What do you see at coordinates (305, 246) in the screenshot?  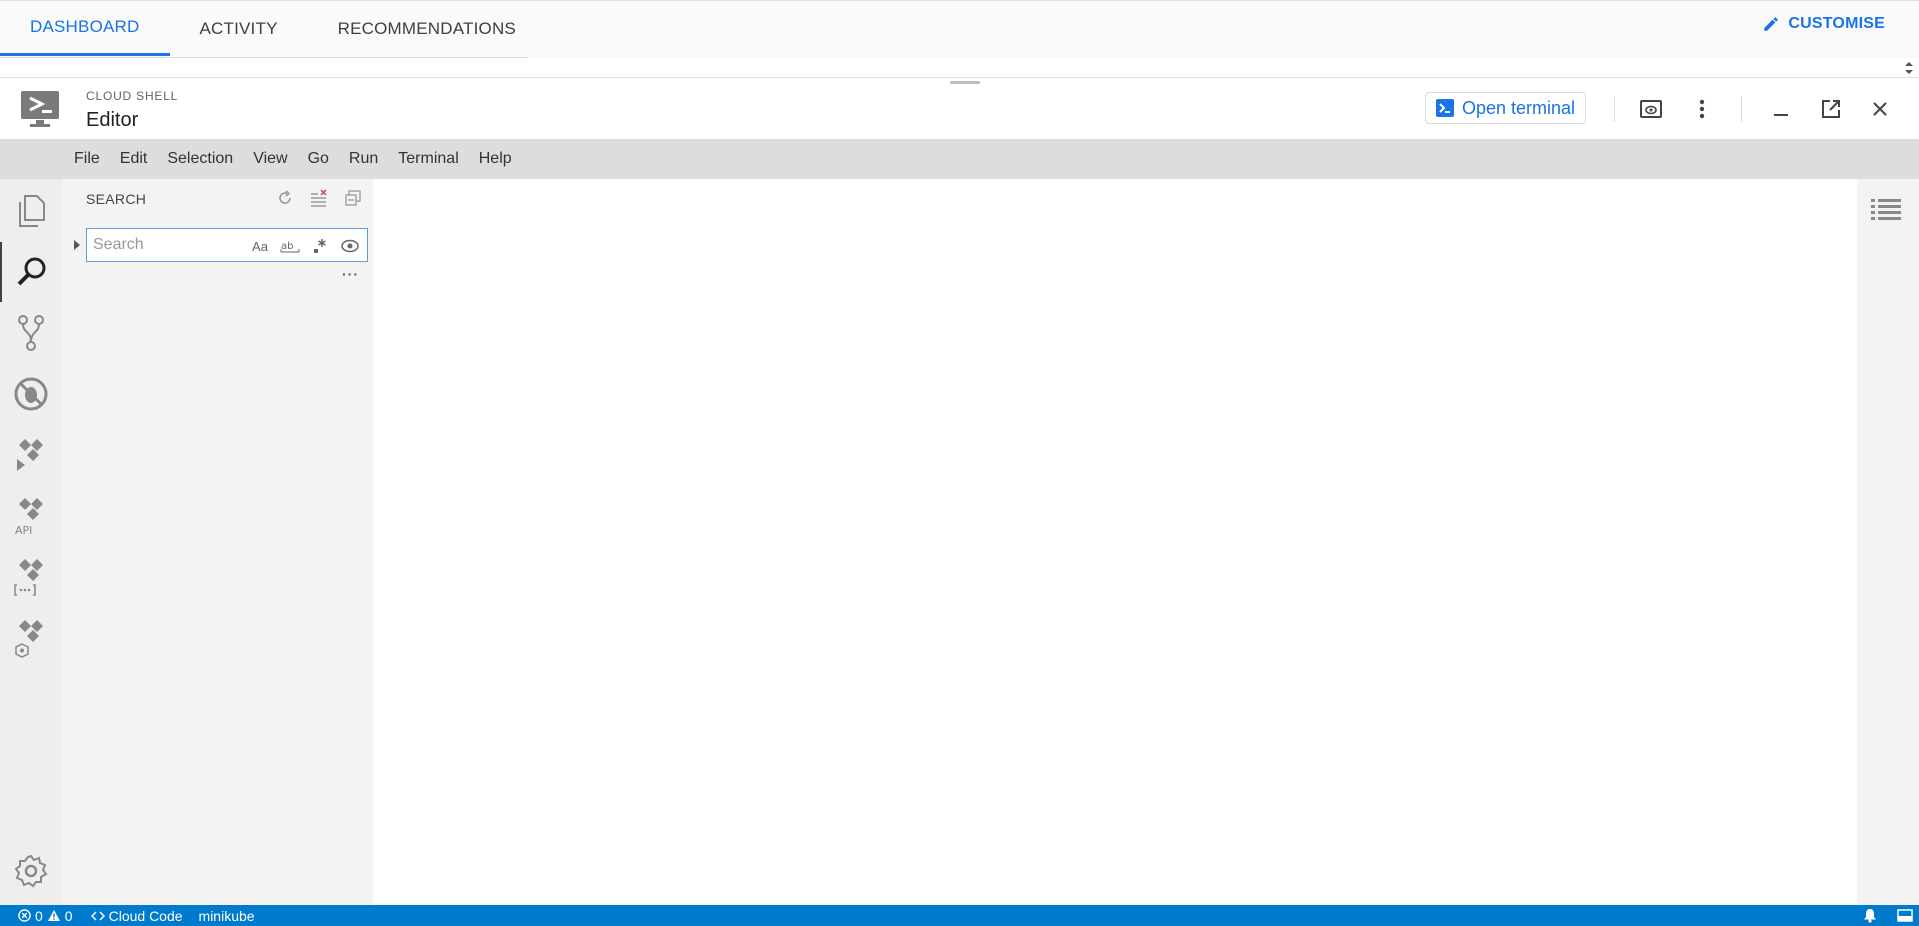 I see `search-options: Aa ab` at bounding box center [305, 246].